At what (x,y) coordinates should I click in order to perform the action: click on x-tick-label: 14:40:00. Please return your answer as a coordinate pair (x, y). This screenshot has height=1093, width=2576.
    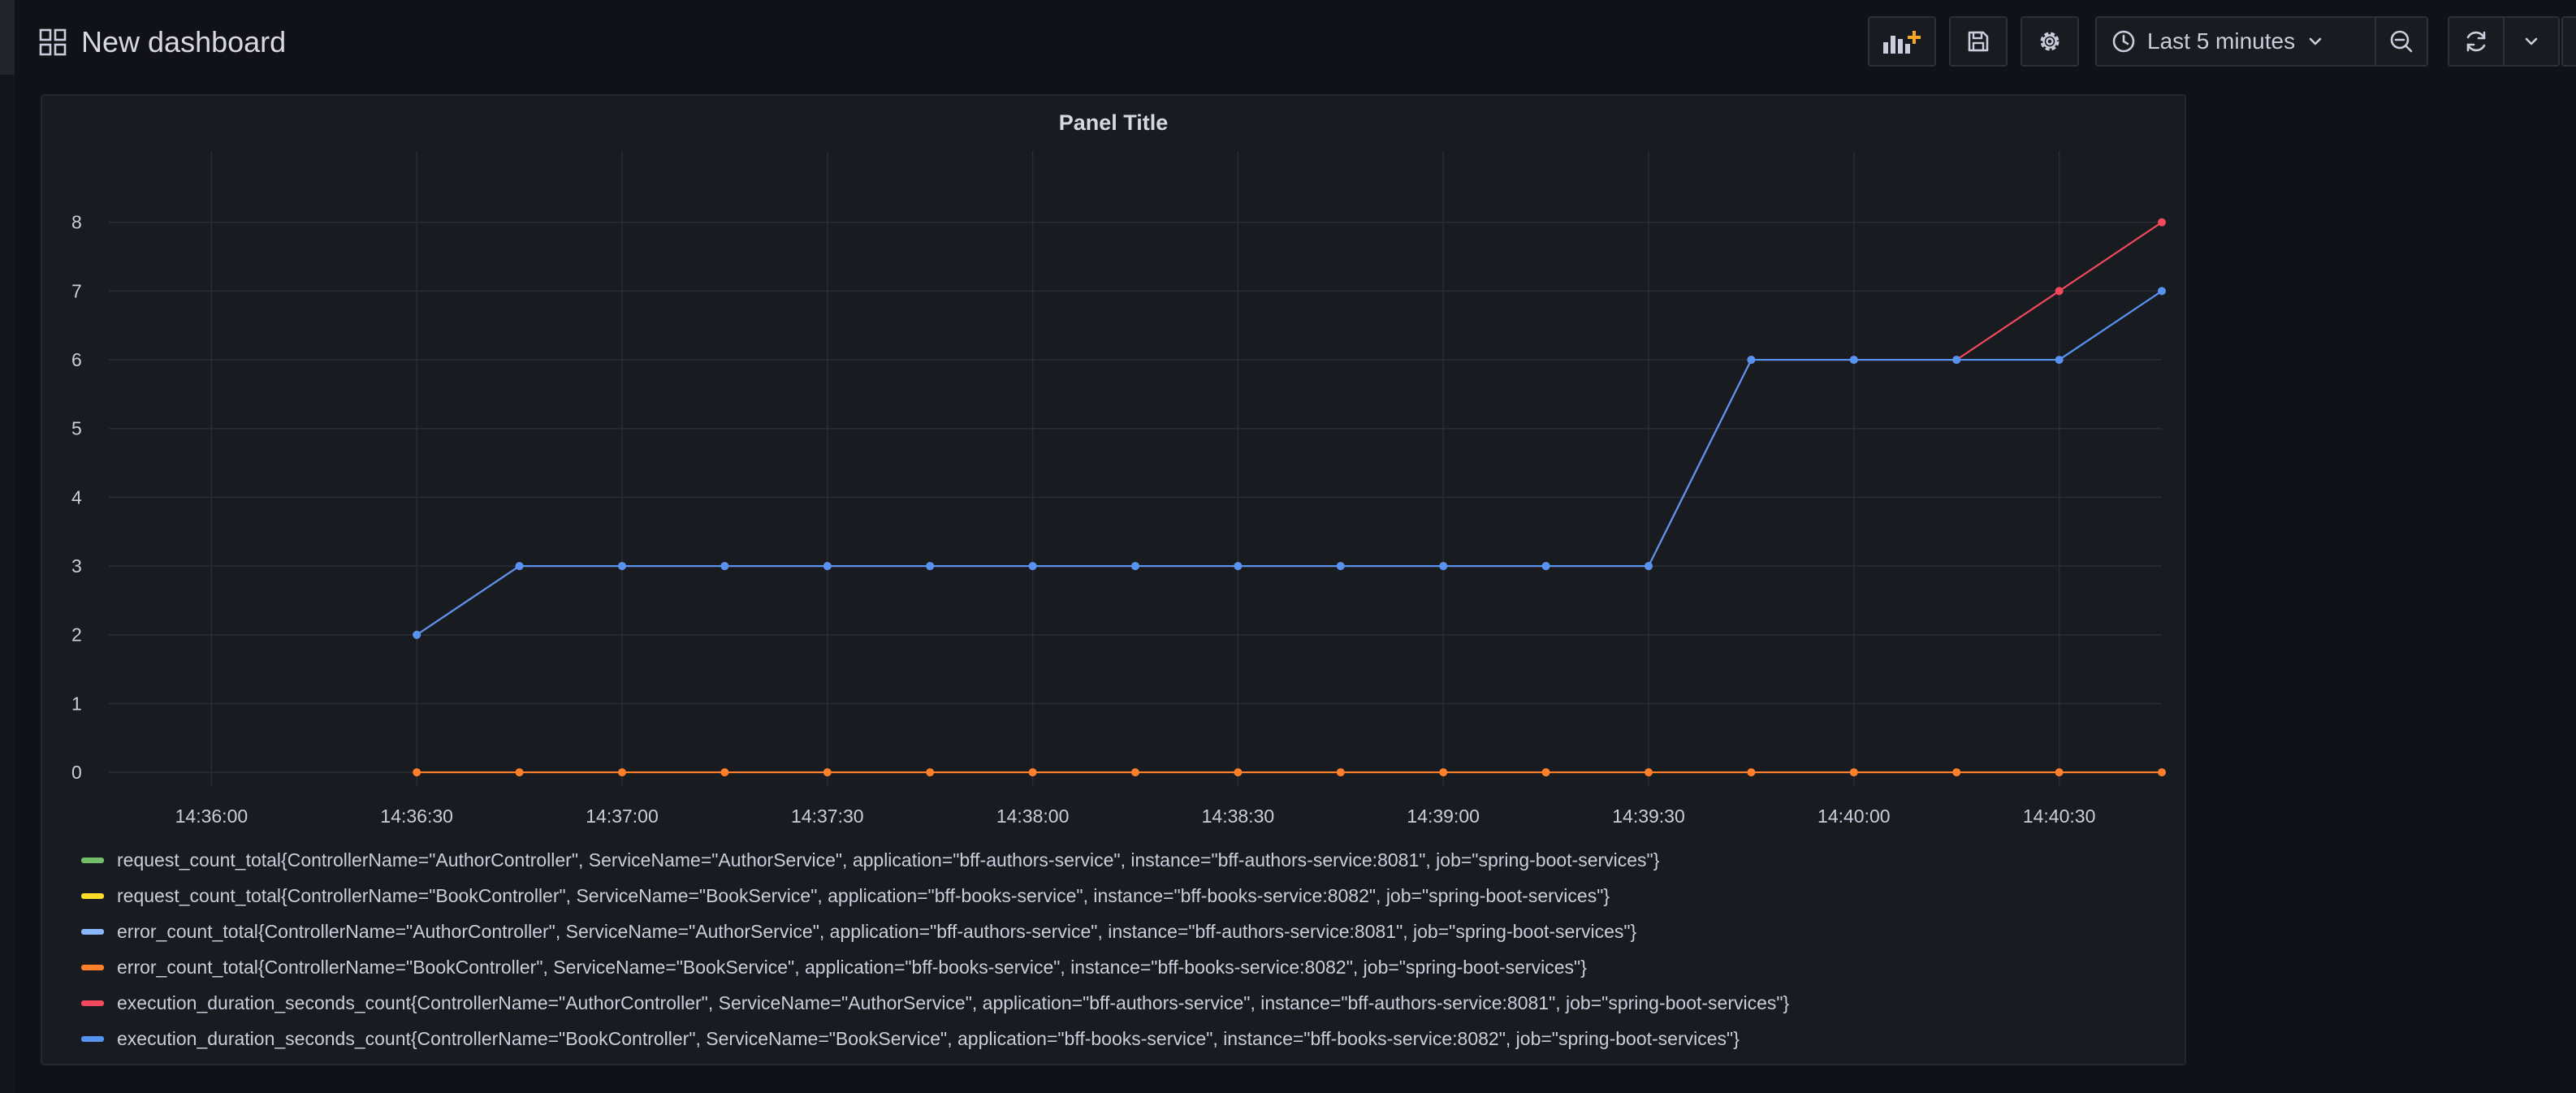
    Looking at the image, I should click on (1854, 816).